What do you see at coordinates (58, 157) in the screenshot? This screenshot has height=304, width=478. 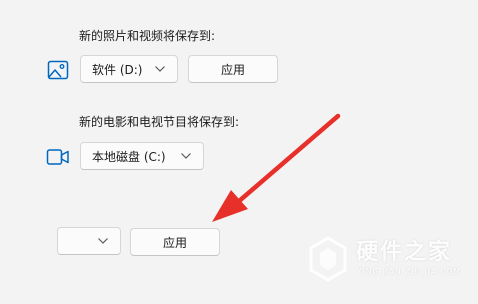 I see `video-camera-icon` at bounding box center [58, 157].